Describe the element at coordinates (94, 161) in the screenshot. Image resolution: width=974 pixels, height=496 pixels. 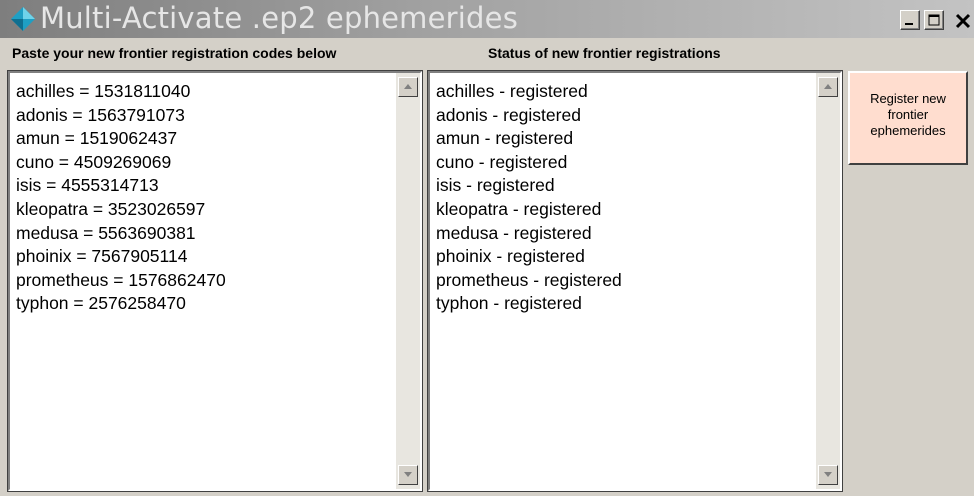
I see `code-line: cuno = 4509269069` at that location.